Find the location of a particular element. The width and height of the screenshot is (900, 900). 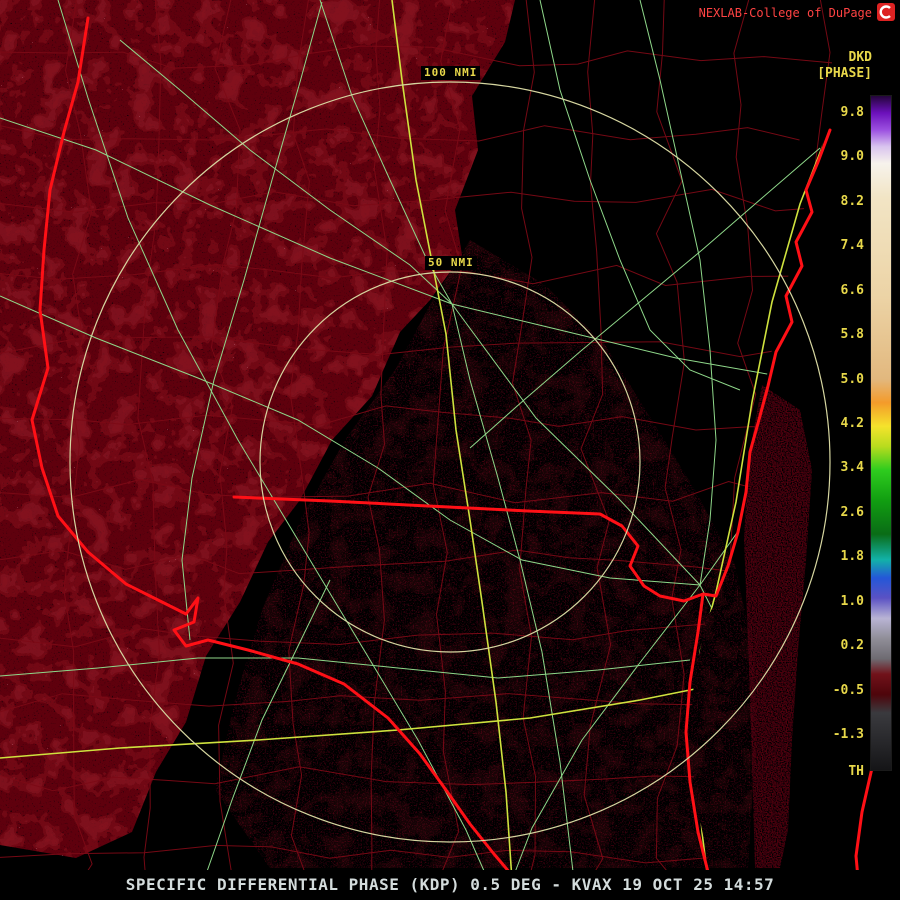

colorbar-tick-label: 0.2 is located at coordinates (852, 646).